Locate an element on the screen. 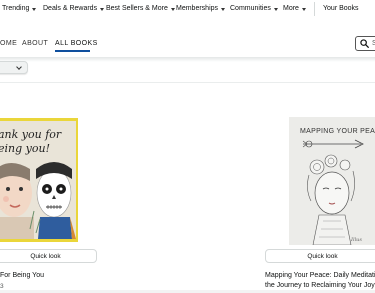 Image resolution: width=375 pixels, height=293 pixels. nav-memberships: Memberships is located at coordinates (201, 8).